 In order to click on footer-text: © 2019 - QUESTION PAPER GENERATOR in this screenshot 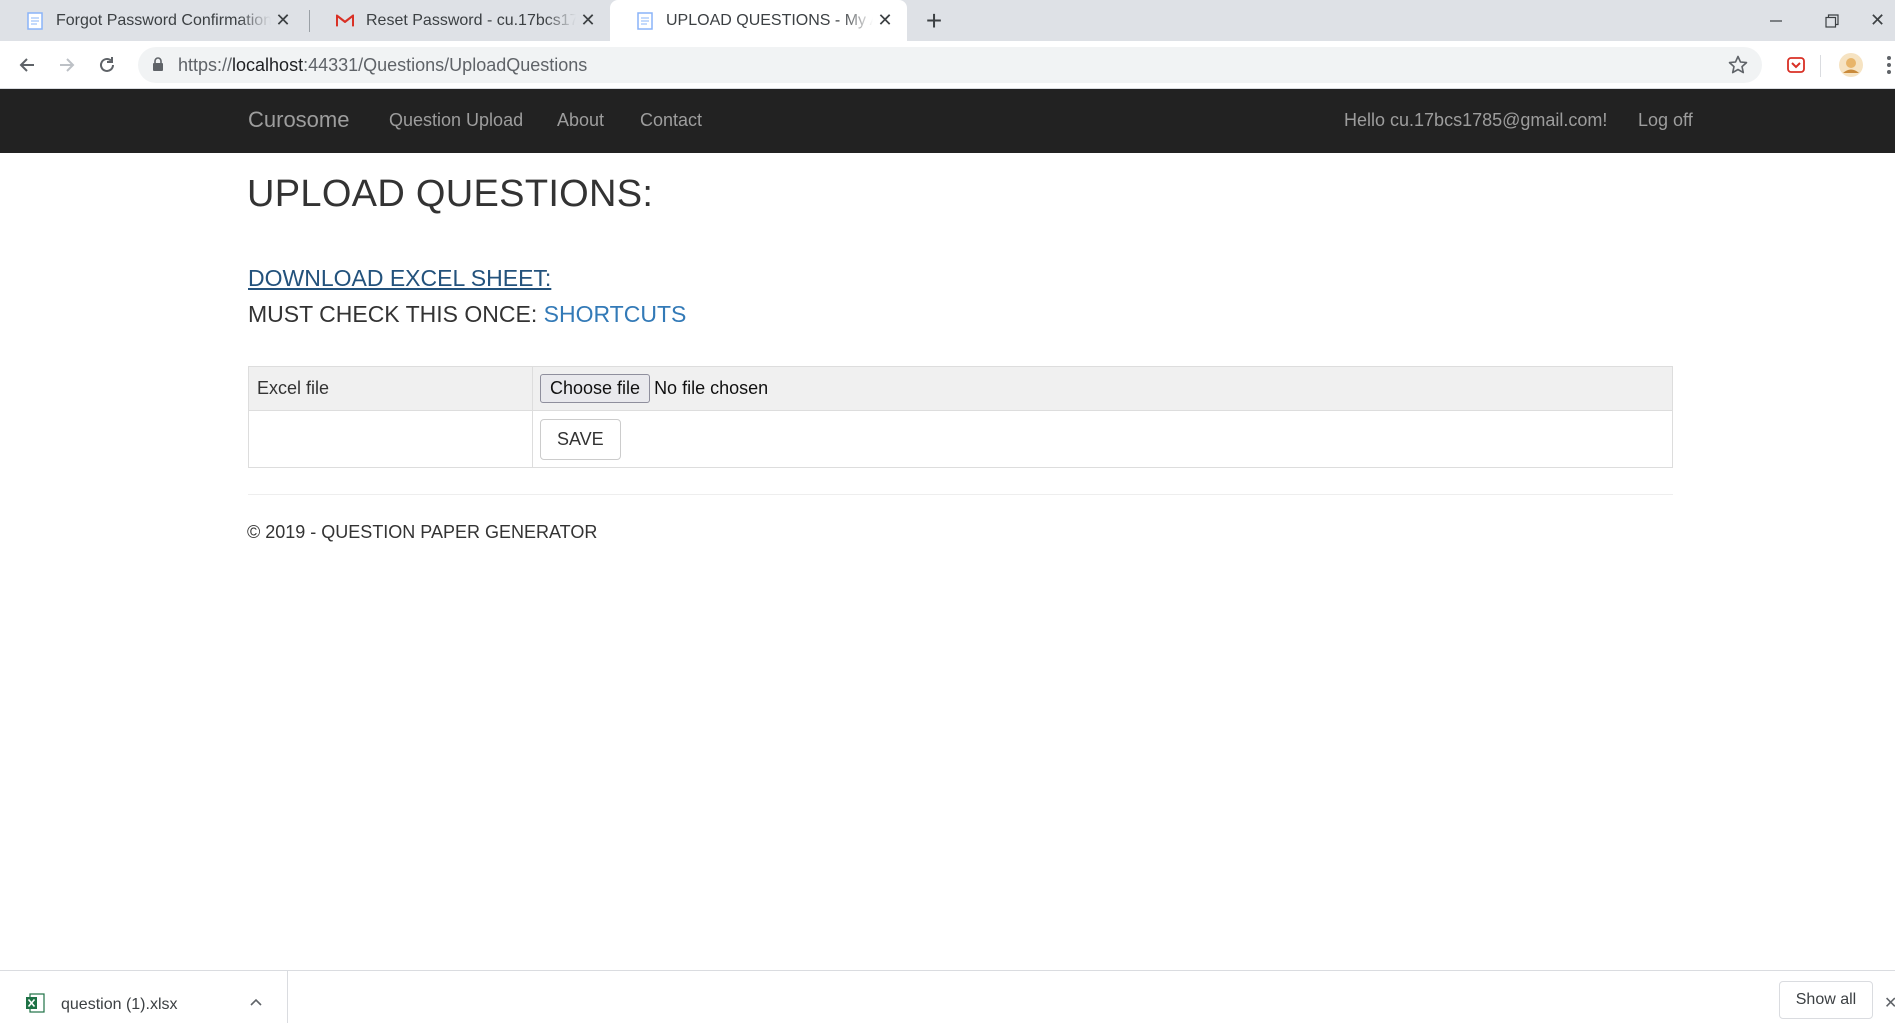, I will do `click(422, 532)`.